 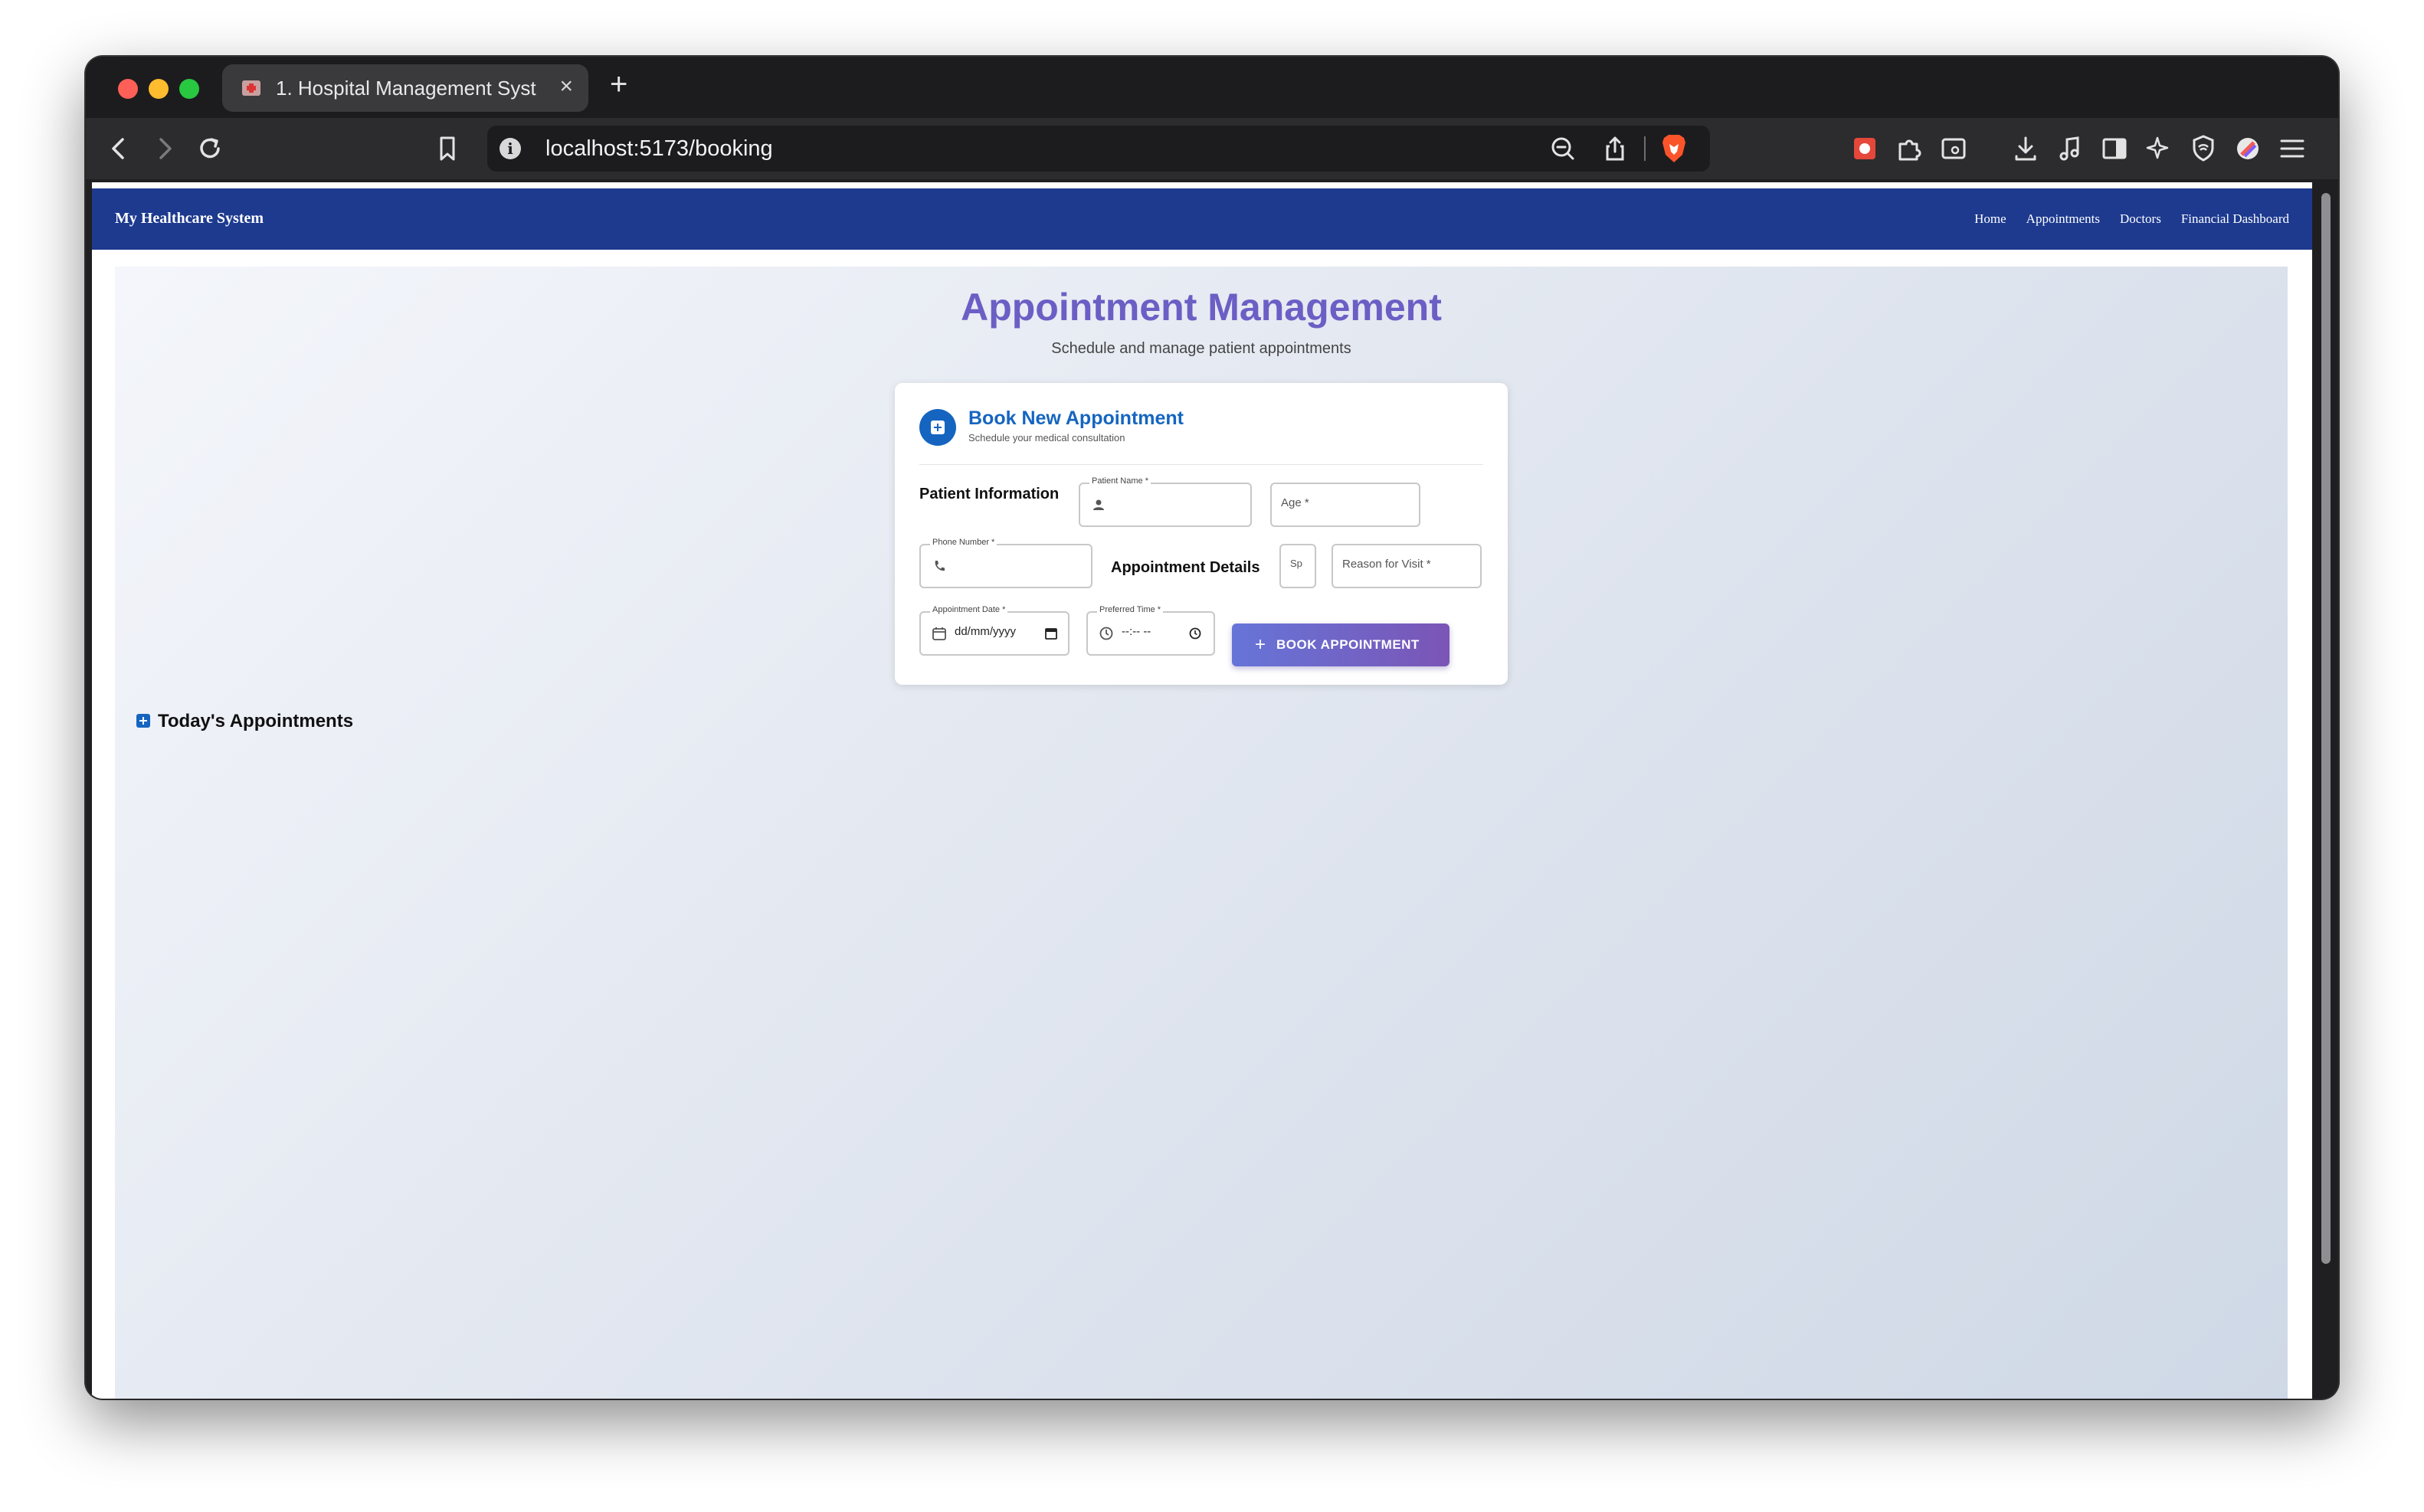 I want to click on phone-number-field: Phone Number *, so click(x=1005, y=563).